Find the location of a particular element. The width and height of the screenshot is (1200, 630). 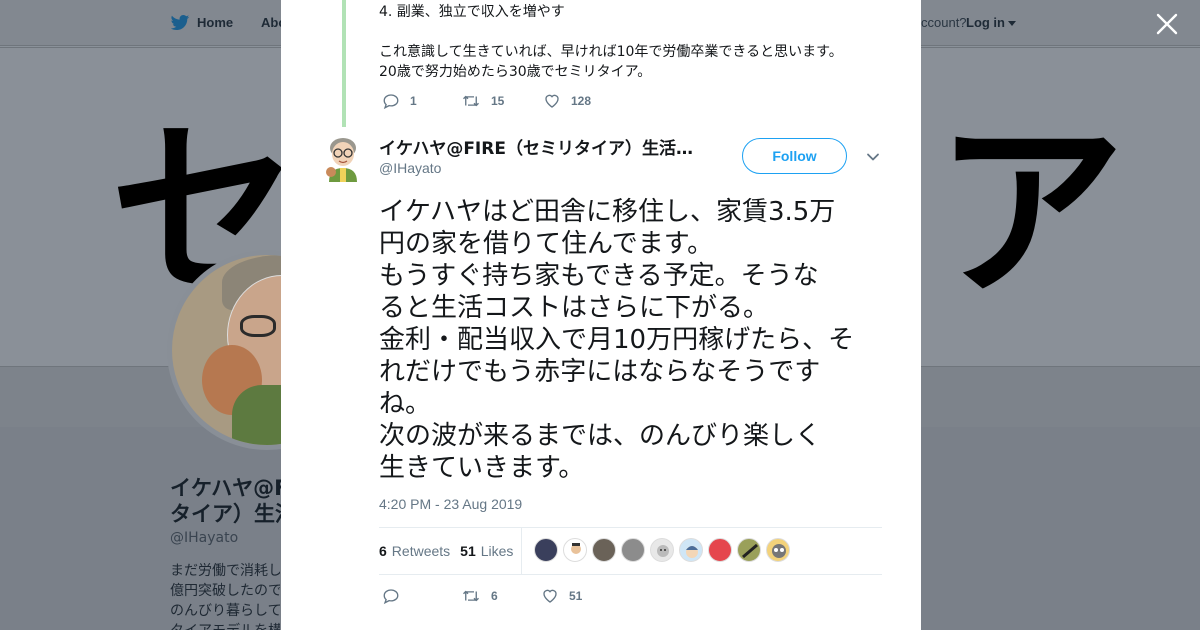

profile-bio: まだ労働で消耗し 億円突破したので のんびり暮らして タイアモデルを構 is located at coordinates (225, 595).